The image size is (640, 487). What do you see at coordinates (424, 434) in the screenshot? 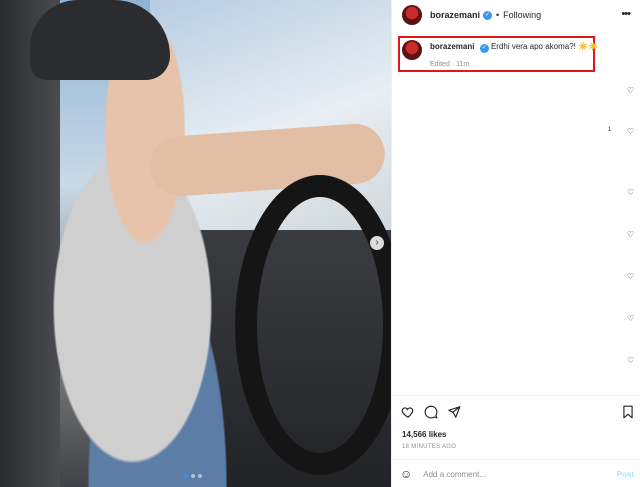
I see `likes-count: 14,566 likes` at bounding box center [424, 434].